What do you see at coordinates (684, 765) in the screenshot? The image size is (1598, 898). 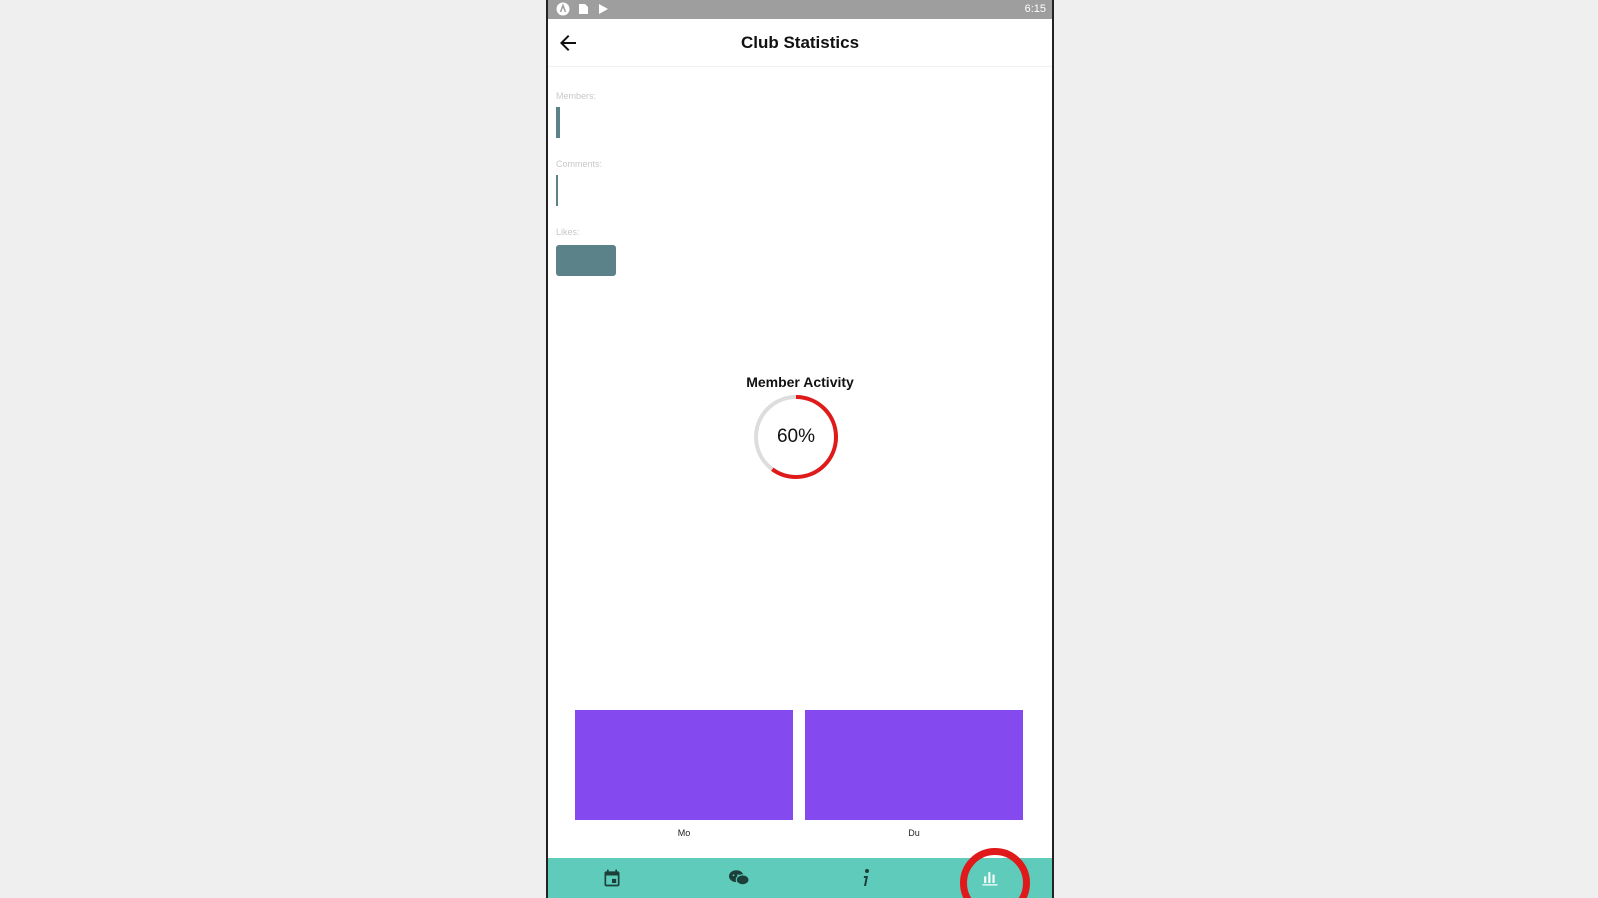 I see `chart-bar-mo` at bounding box center [684, 765].